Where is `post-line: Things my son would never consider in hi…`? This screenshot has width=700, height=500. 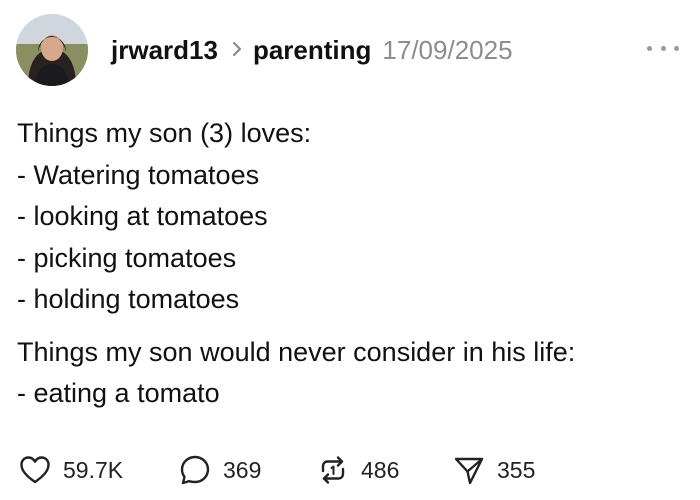
post-line: Things my son would never consider in hi… is located at coordinates (296, 351).